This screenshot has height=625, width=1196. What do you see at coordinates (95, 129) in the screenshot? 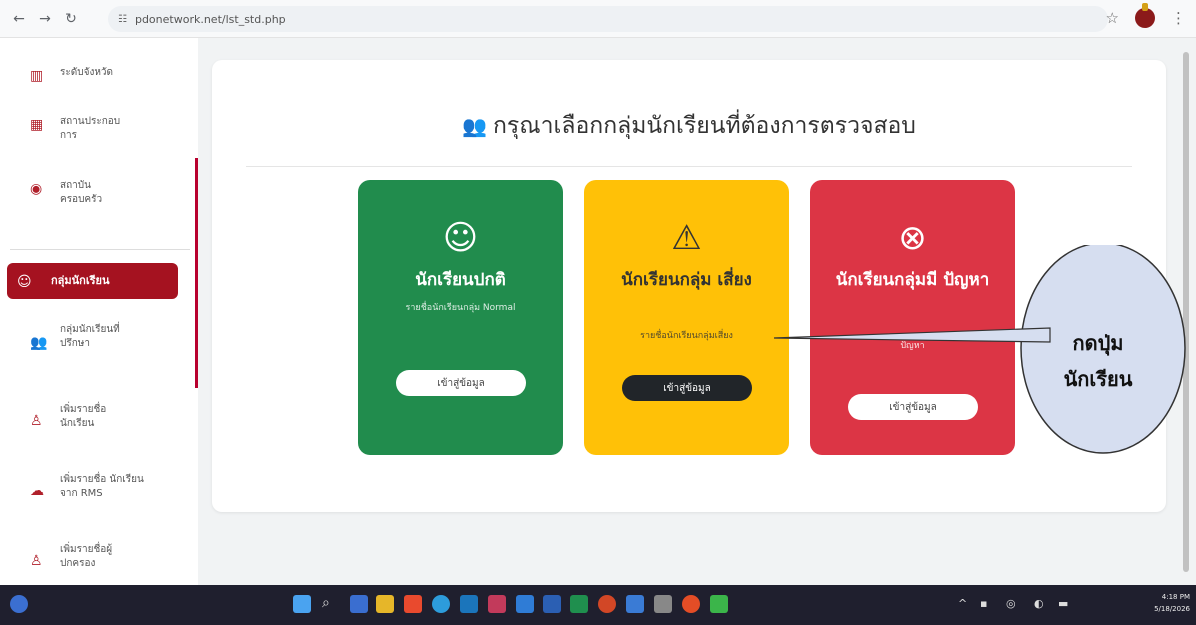
I see `sidebar-item-business: ▦ สถานประกอบ การ` at bounding box center [95, 129].